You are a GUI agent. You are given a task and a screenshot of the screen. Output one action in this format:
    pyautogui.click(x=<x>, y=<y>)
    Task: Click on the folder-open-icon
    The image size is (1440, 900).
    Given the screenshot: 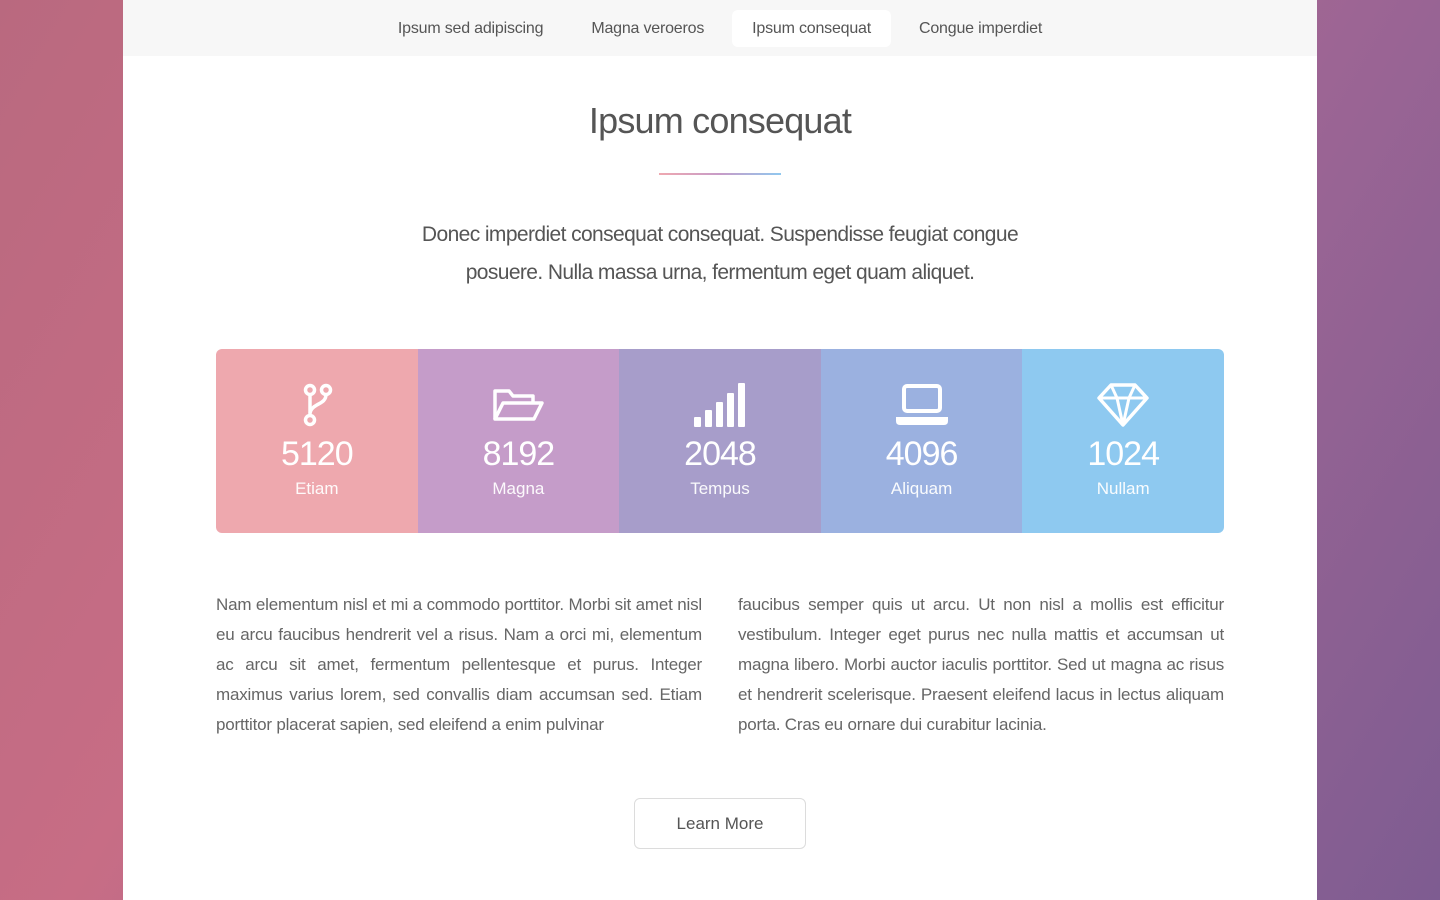 What is the action you would take?
    pyautogui.click(x=519, y=405)
    